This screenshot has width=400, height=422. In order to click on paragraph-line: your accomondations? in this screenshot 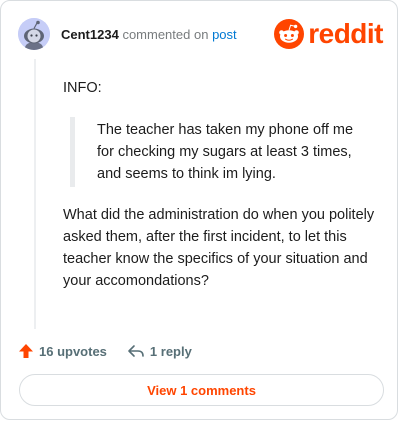, I will do `click(136, 281)`.